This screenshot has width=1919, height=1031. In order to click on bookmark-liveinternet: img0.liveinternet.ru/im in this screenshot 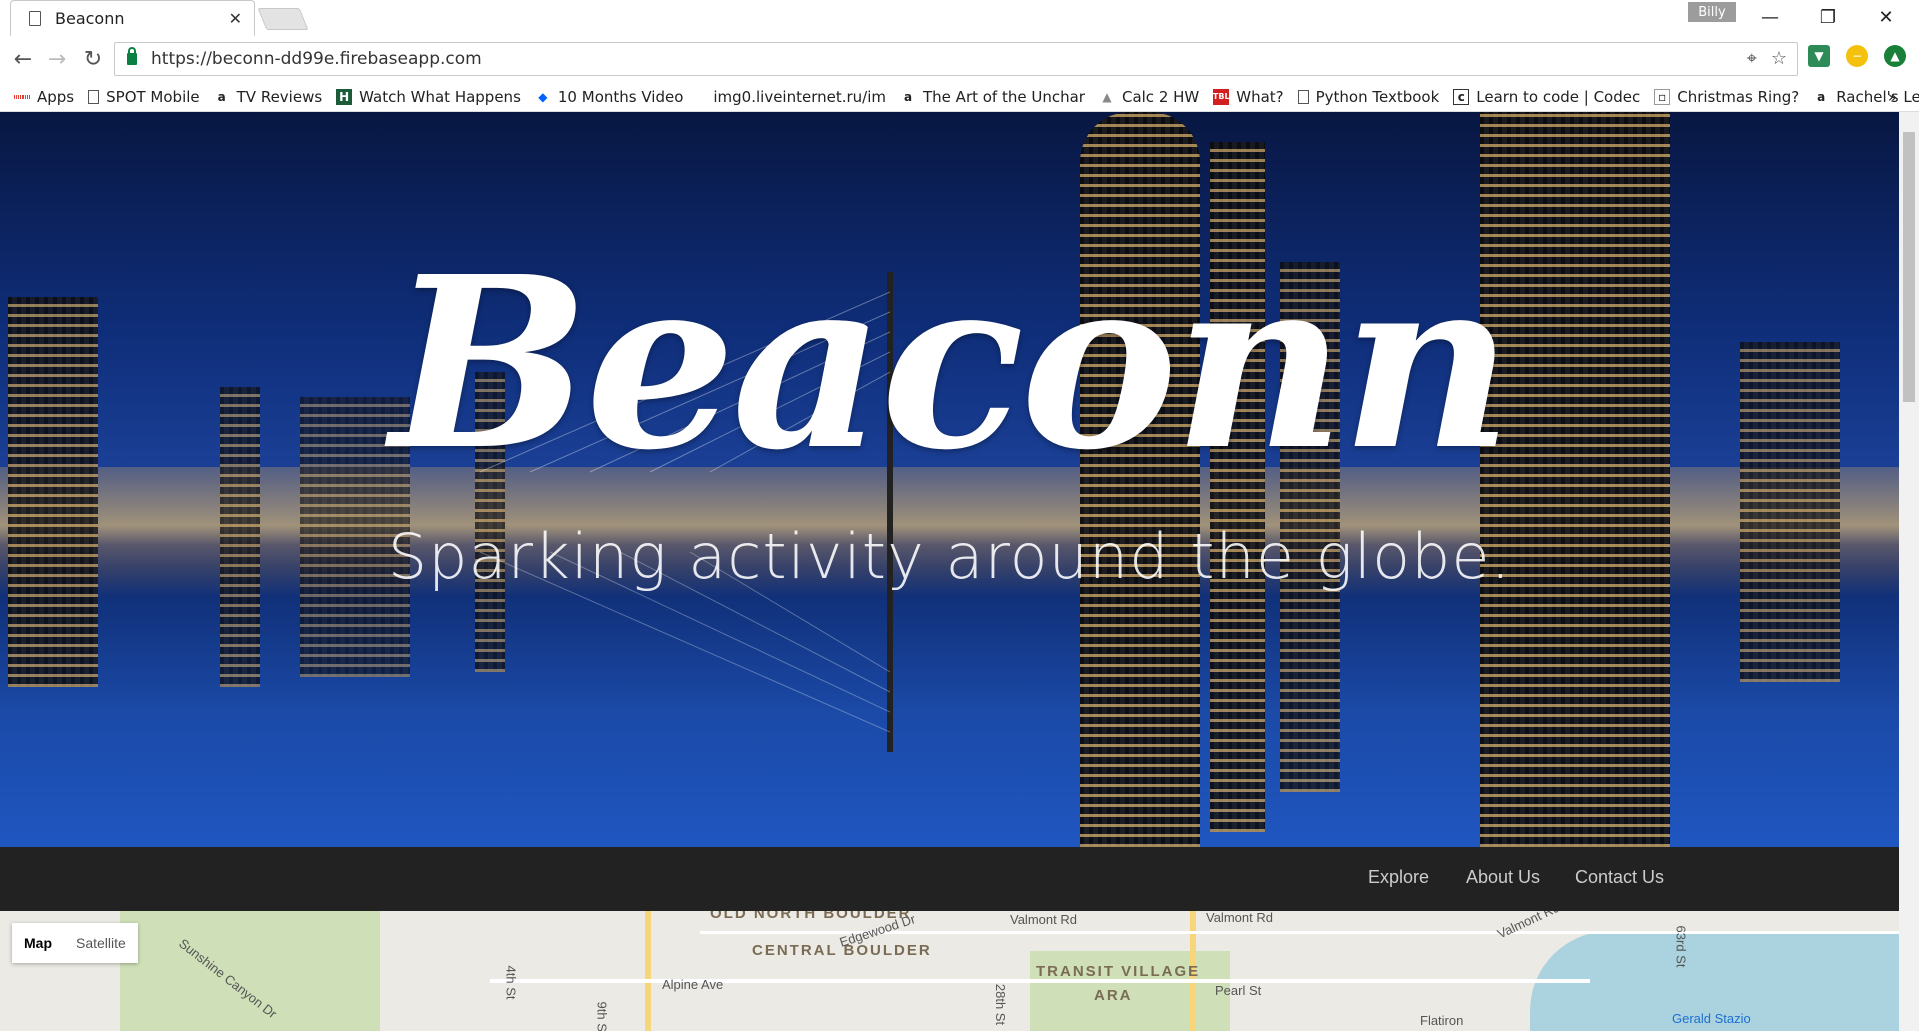, I will do `click(799, 97)`.